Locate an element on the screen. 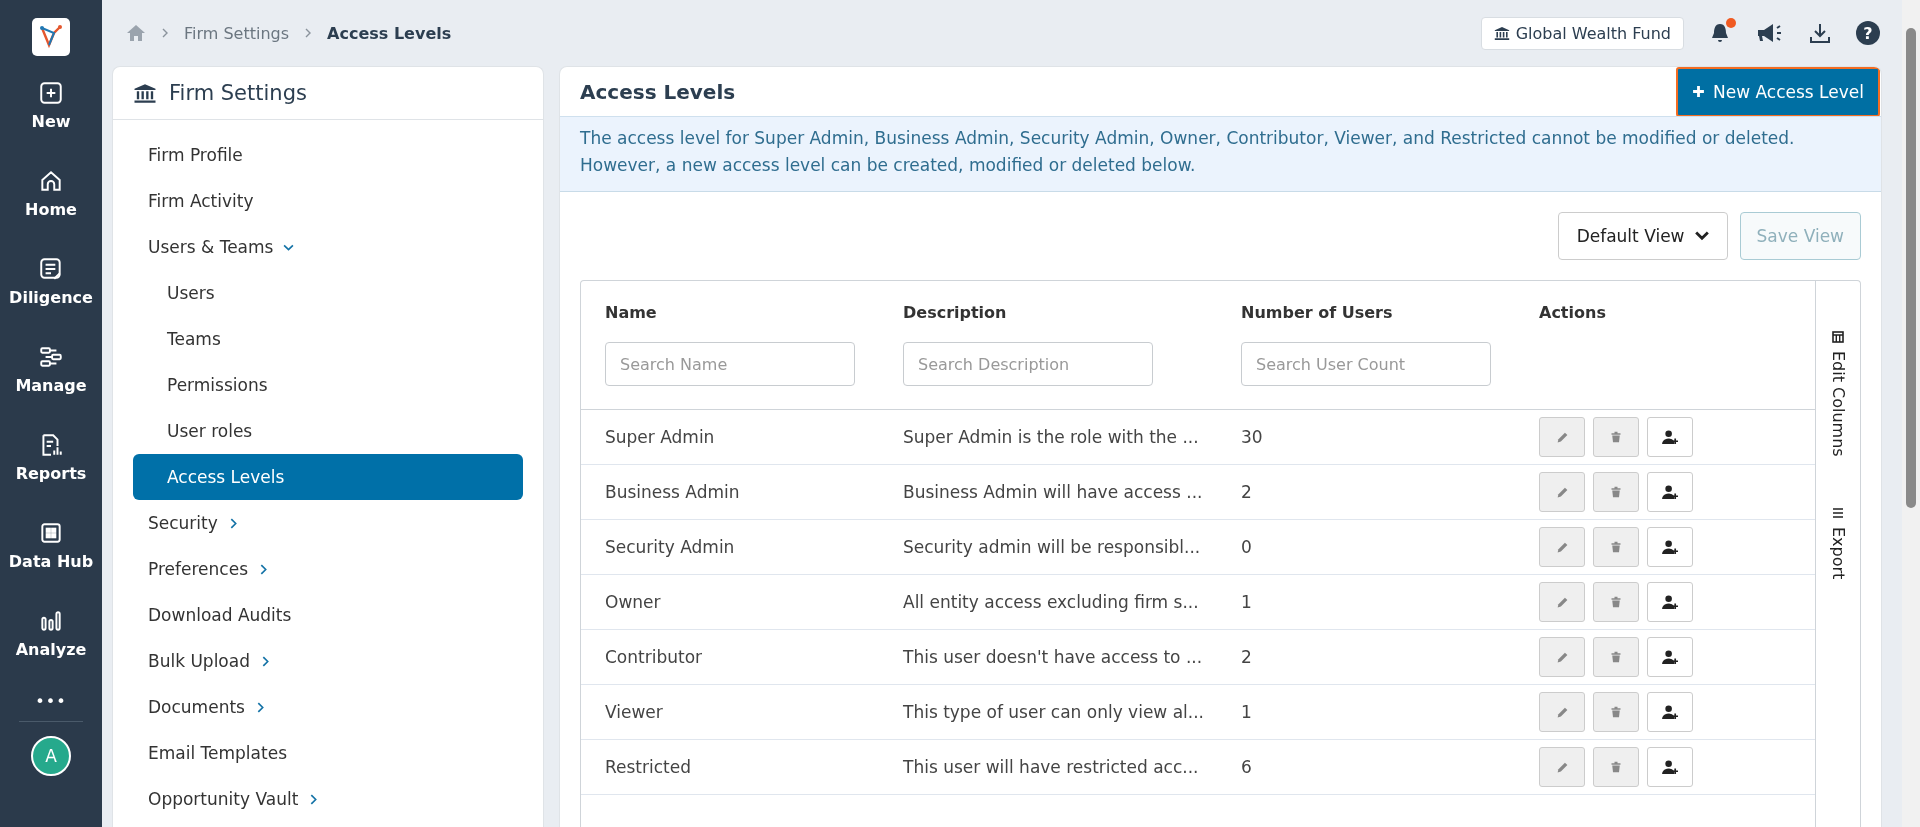  menu-item: Bulk Upload is located at coordinates (328, 661).